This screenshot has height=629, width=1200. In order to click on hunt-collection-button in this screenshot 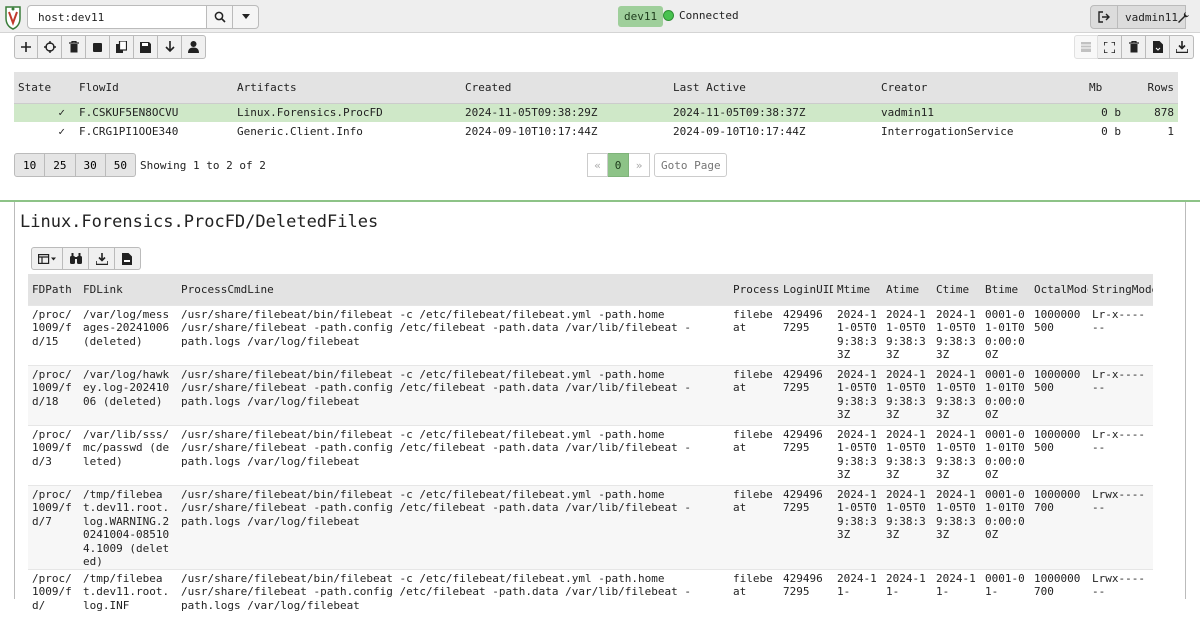, I will do `click(50, 47)`.